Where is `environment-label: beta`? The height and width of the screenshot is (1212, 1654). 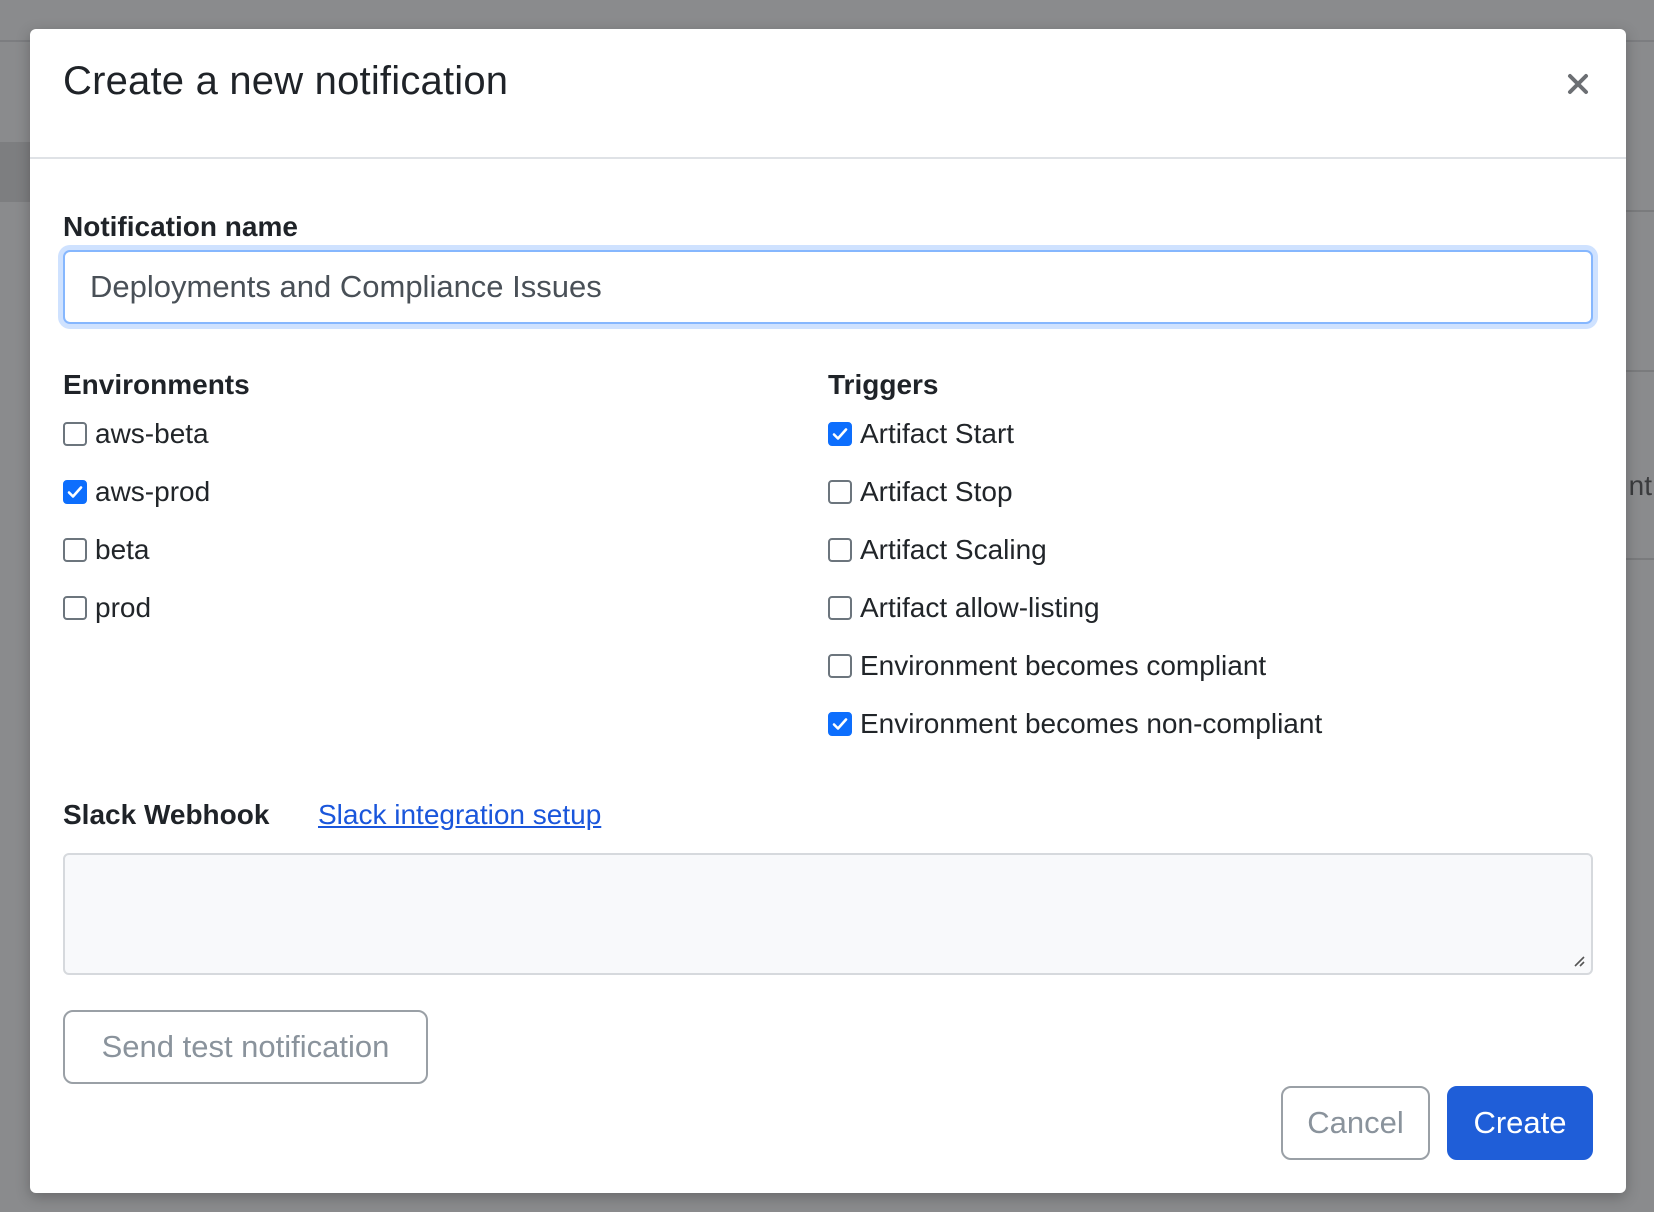 environment-label: beta is located at coordinates (122, 549).